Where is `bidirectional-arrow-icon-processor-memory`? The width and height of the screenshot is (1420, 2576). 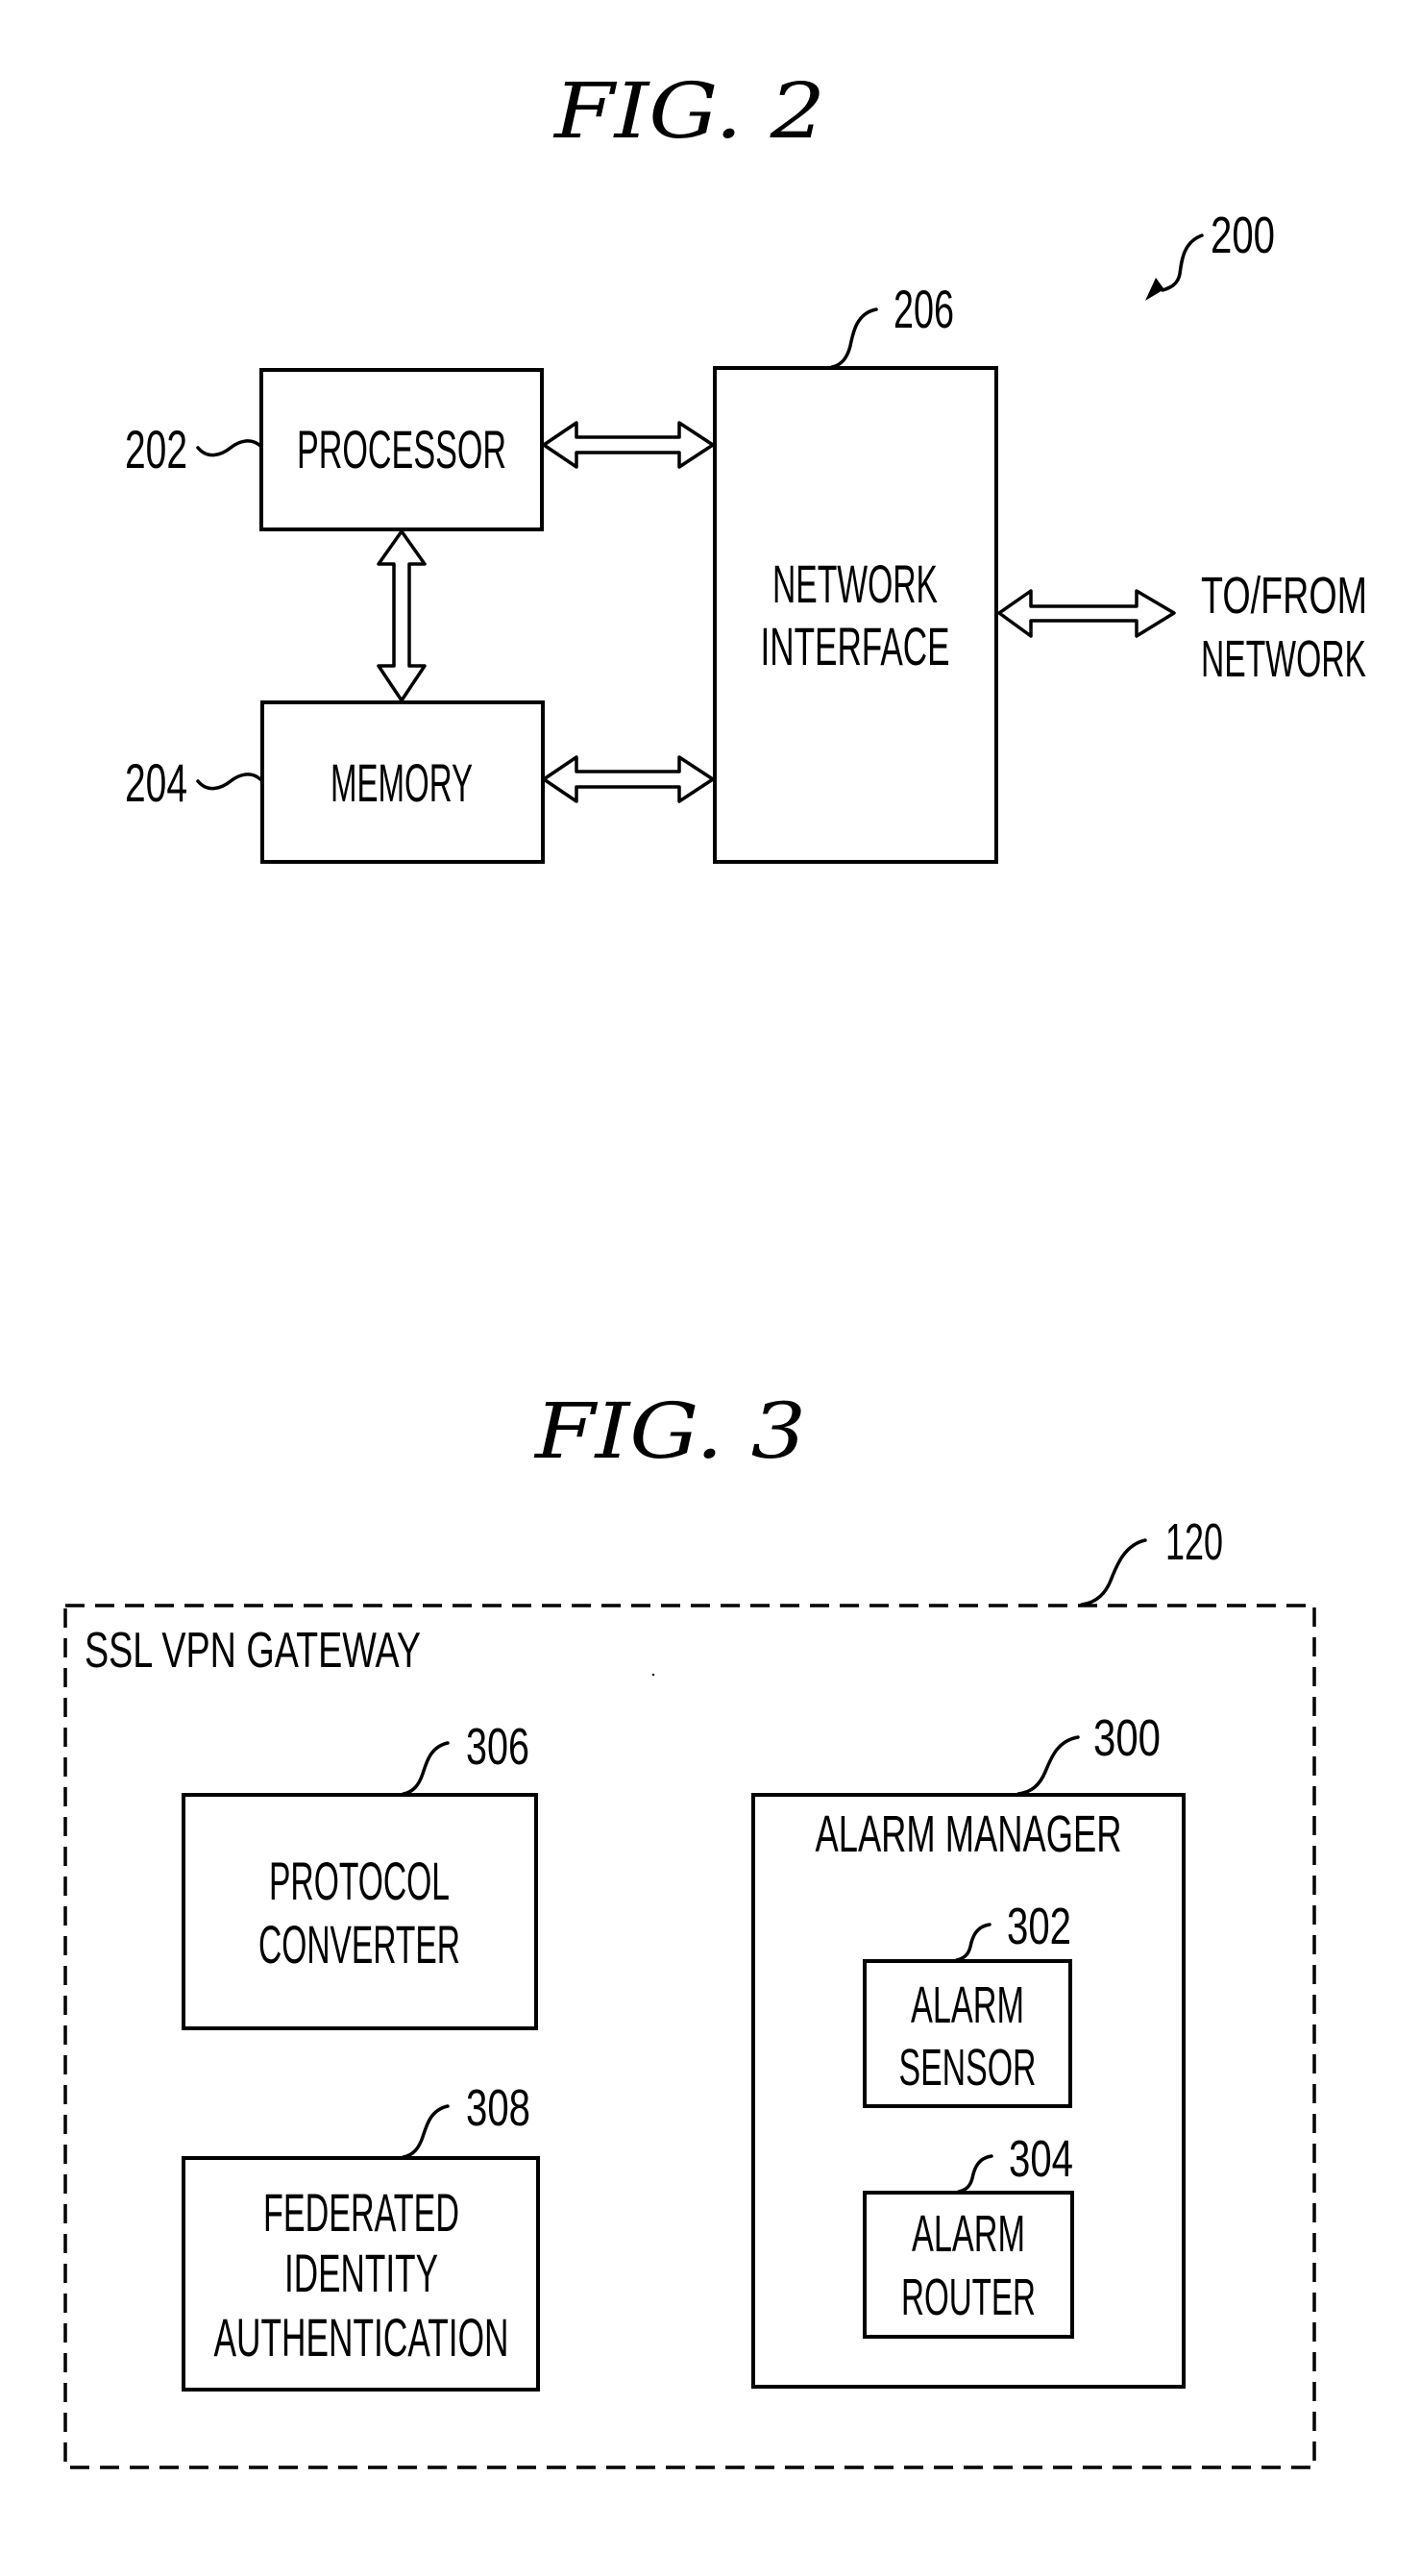
bidirectional-arrow-icon-processor-memory is located at coordinates (402, 615).